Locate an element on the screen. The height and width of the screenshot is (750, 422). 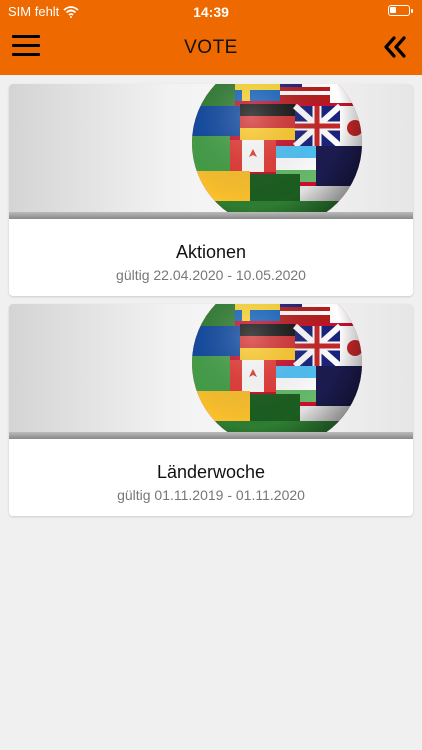
nav-bar: VOTE is located at coordinates (211, 48).